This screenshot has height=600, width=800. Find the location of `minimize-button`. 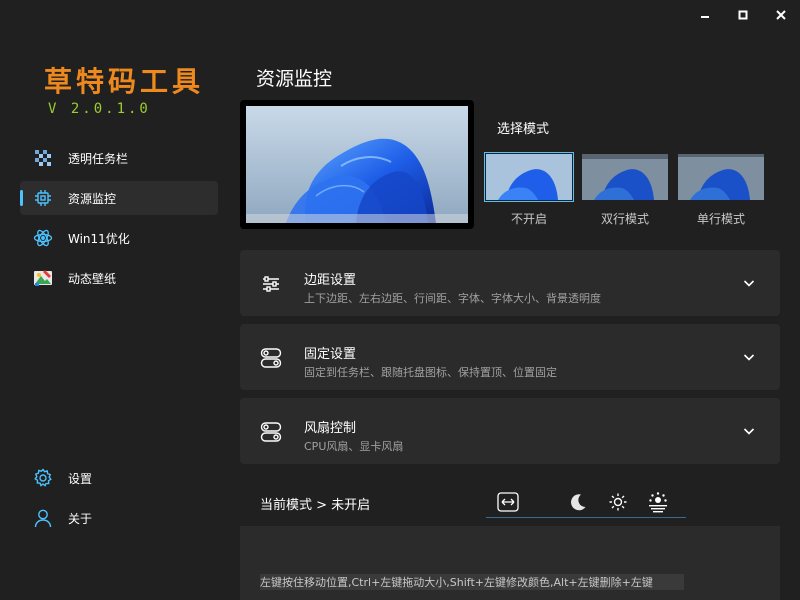

minimize-button is located at coordinates (705, 15).